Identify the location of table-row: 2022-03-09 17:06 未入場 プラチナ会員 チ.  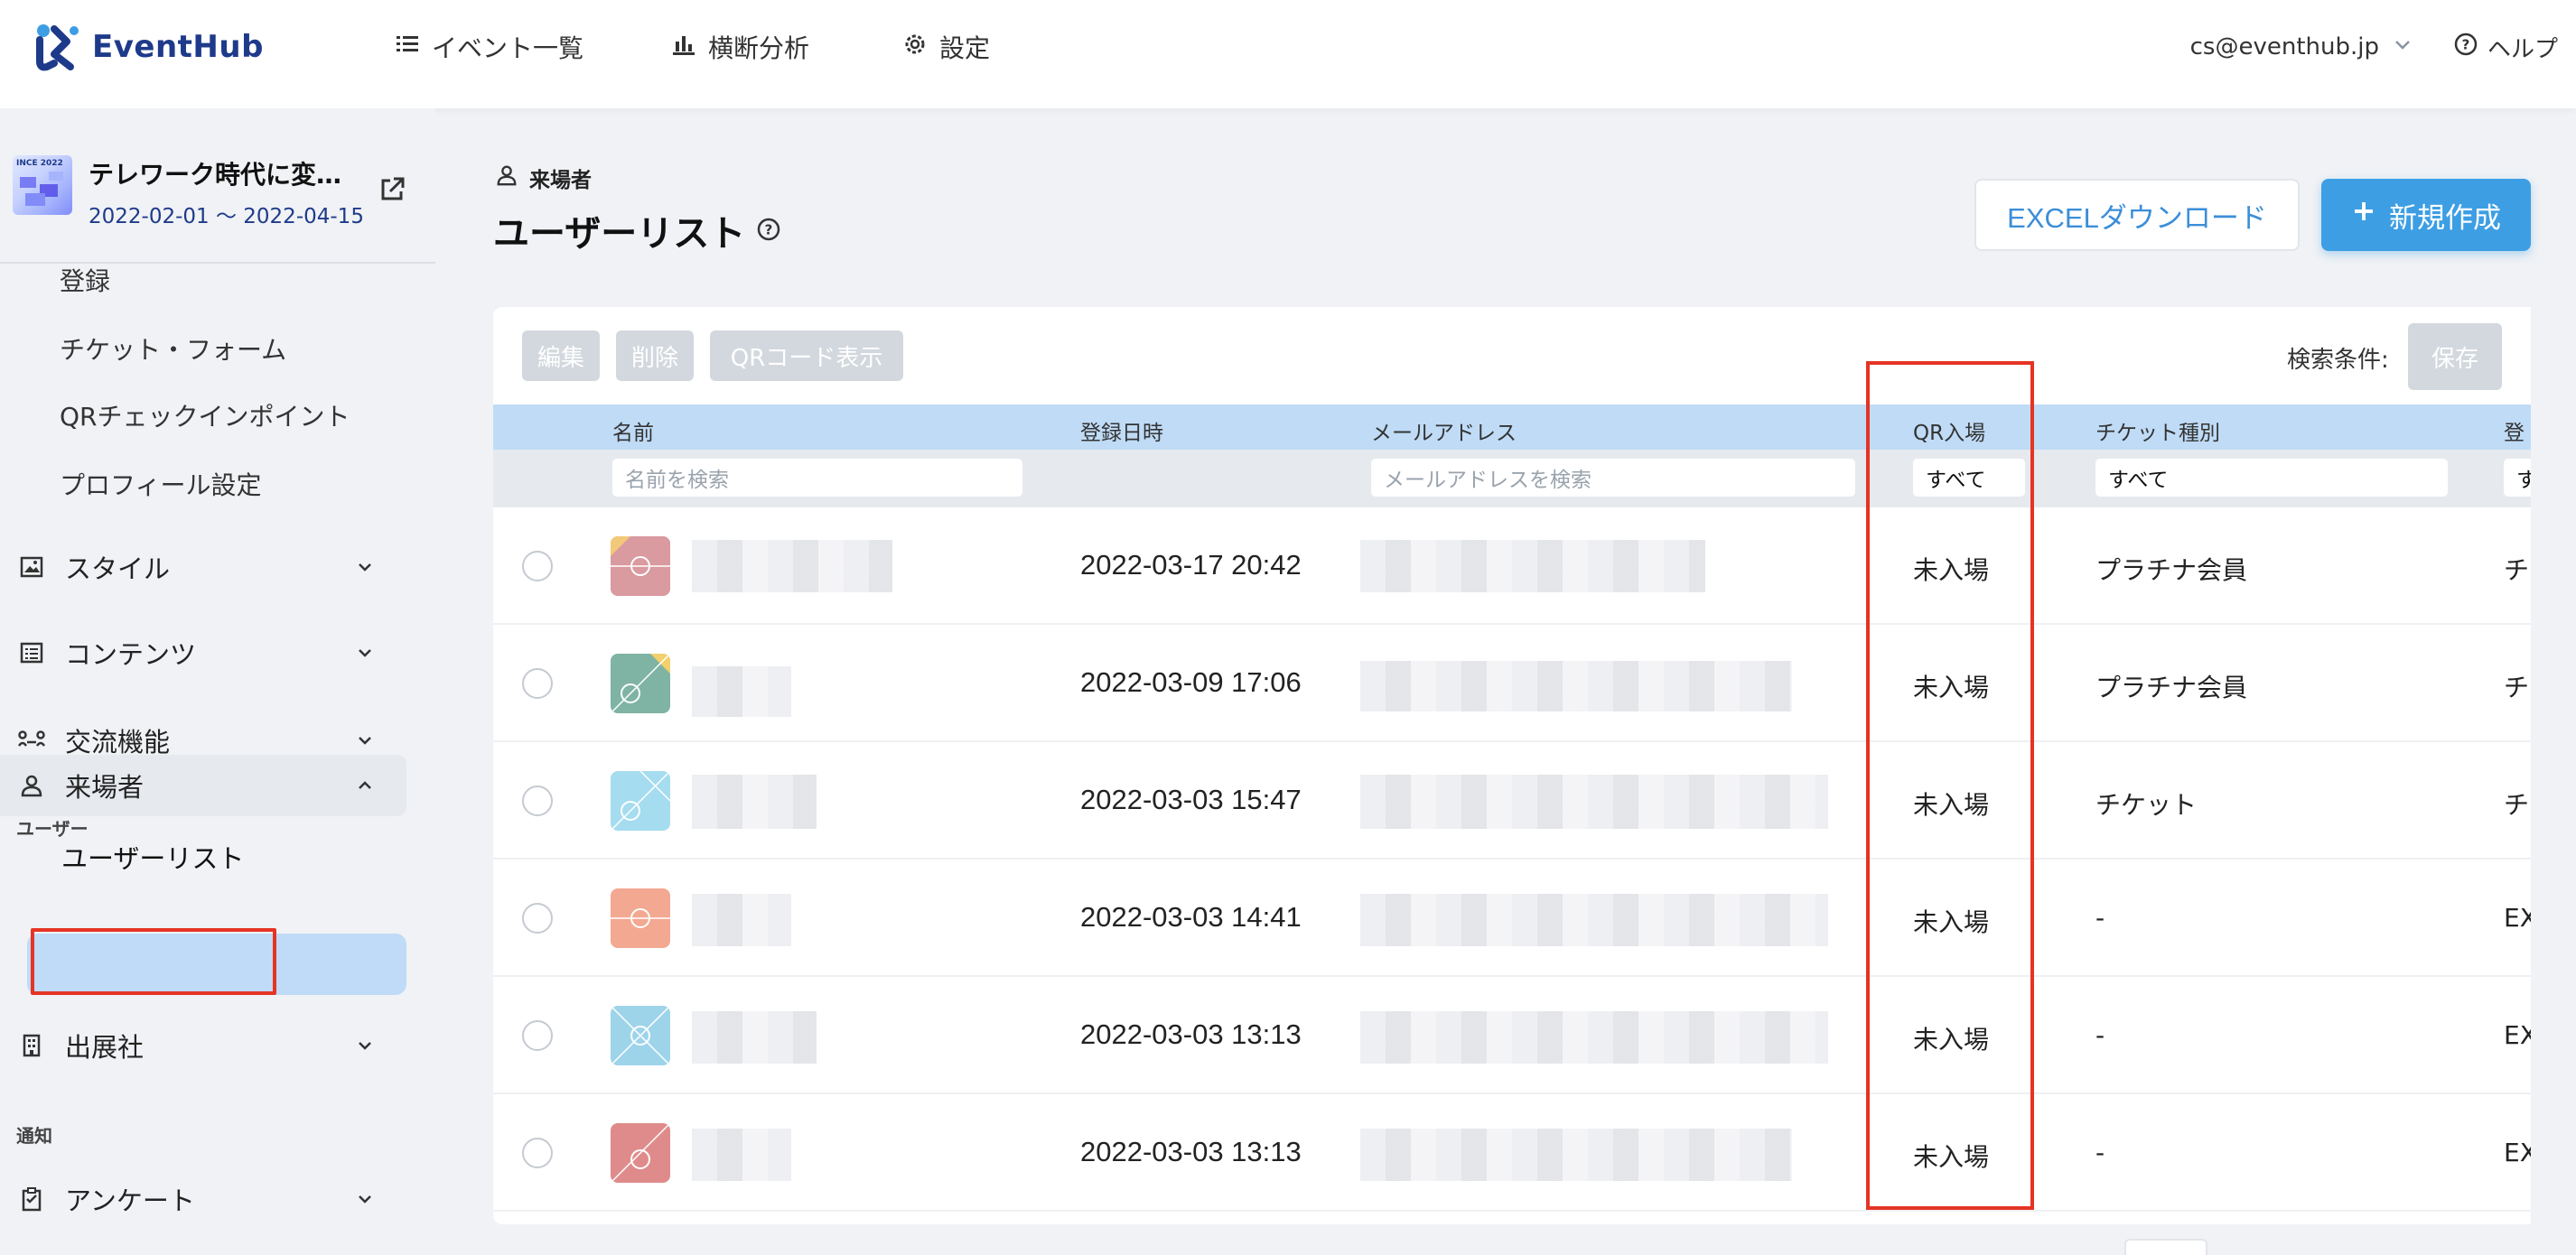
(1512, 683).